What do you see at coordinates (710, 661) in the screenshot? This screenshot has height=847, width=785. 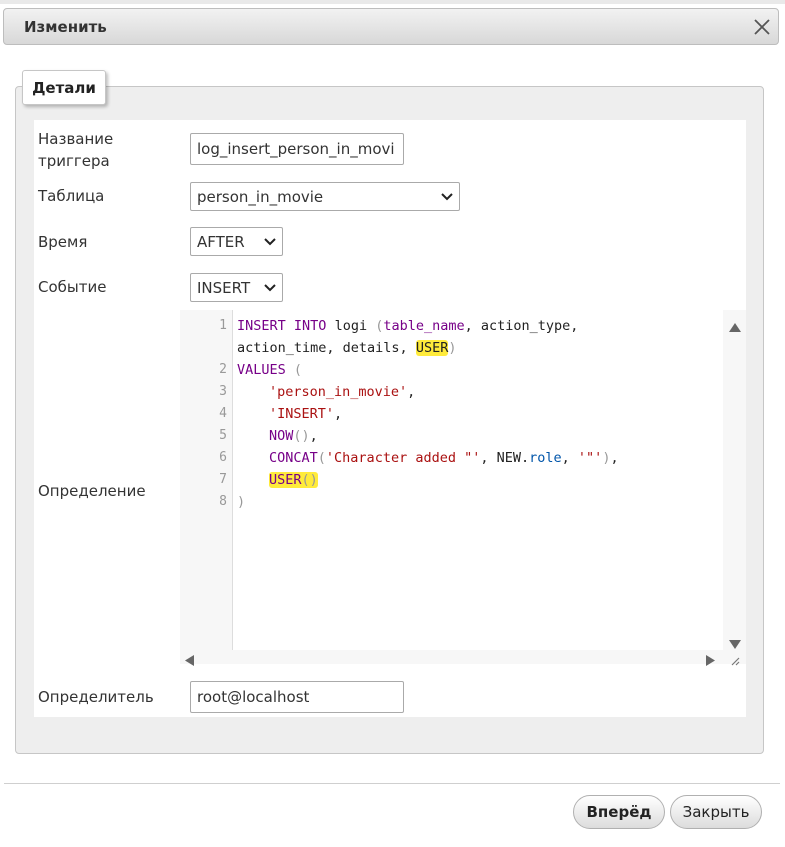 I see `scroll-right-arrow-icon` at bounding box center [710, 661].